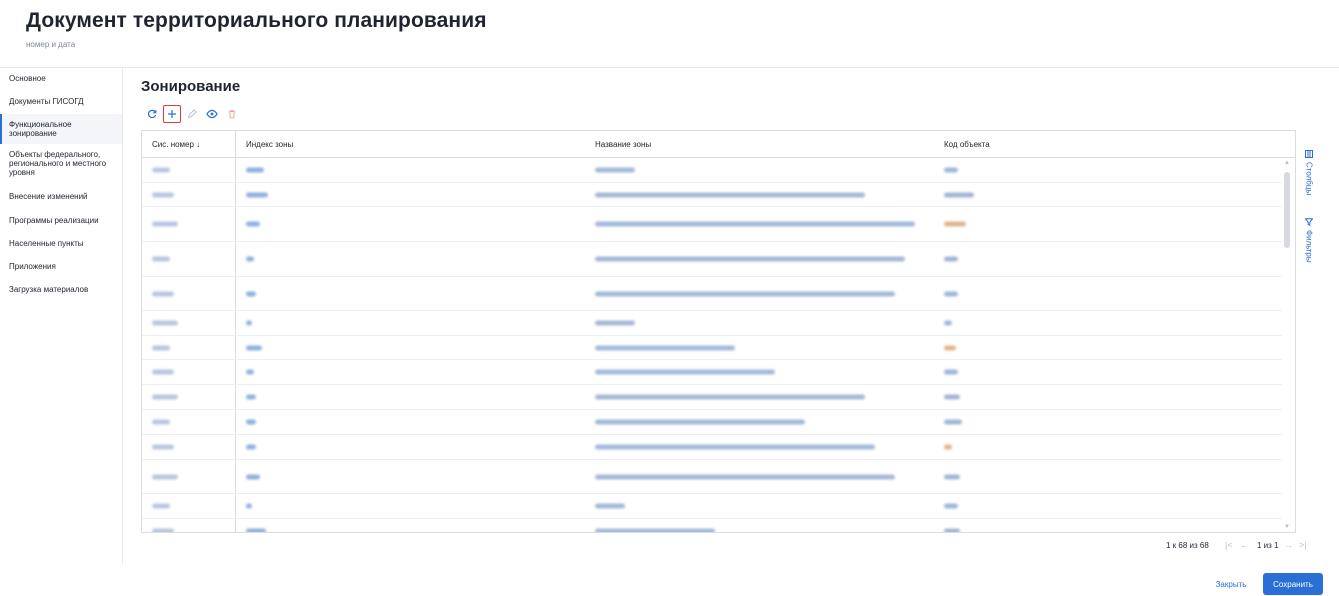 This screenshot has width=1339, height=596. I want to click on pencil-icon, so click(192, 114).